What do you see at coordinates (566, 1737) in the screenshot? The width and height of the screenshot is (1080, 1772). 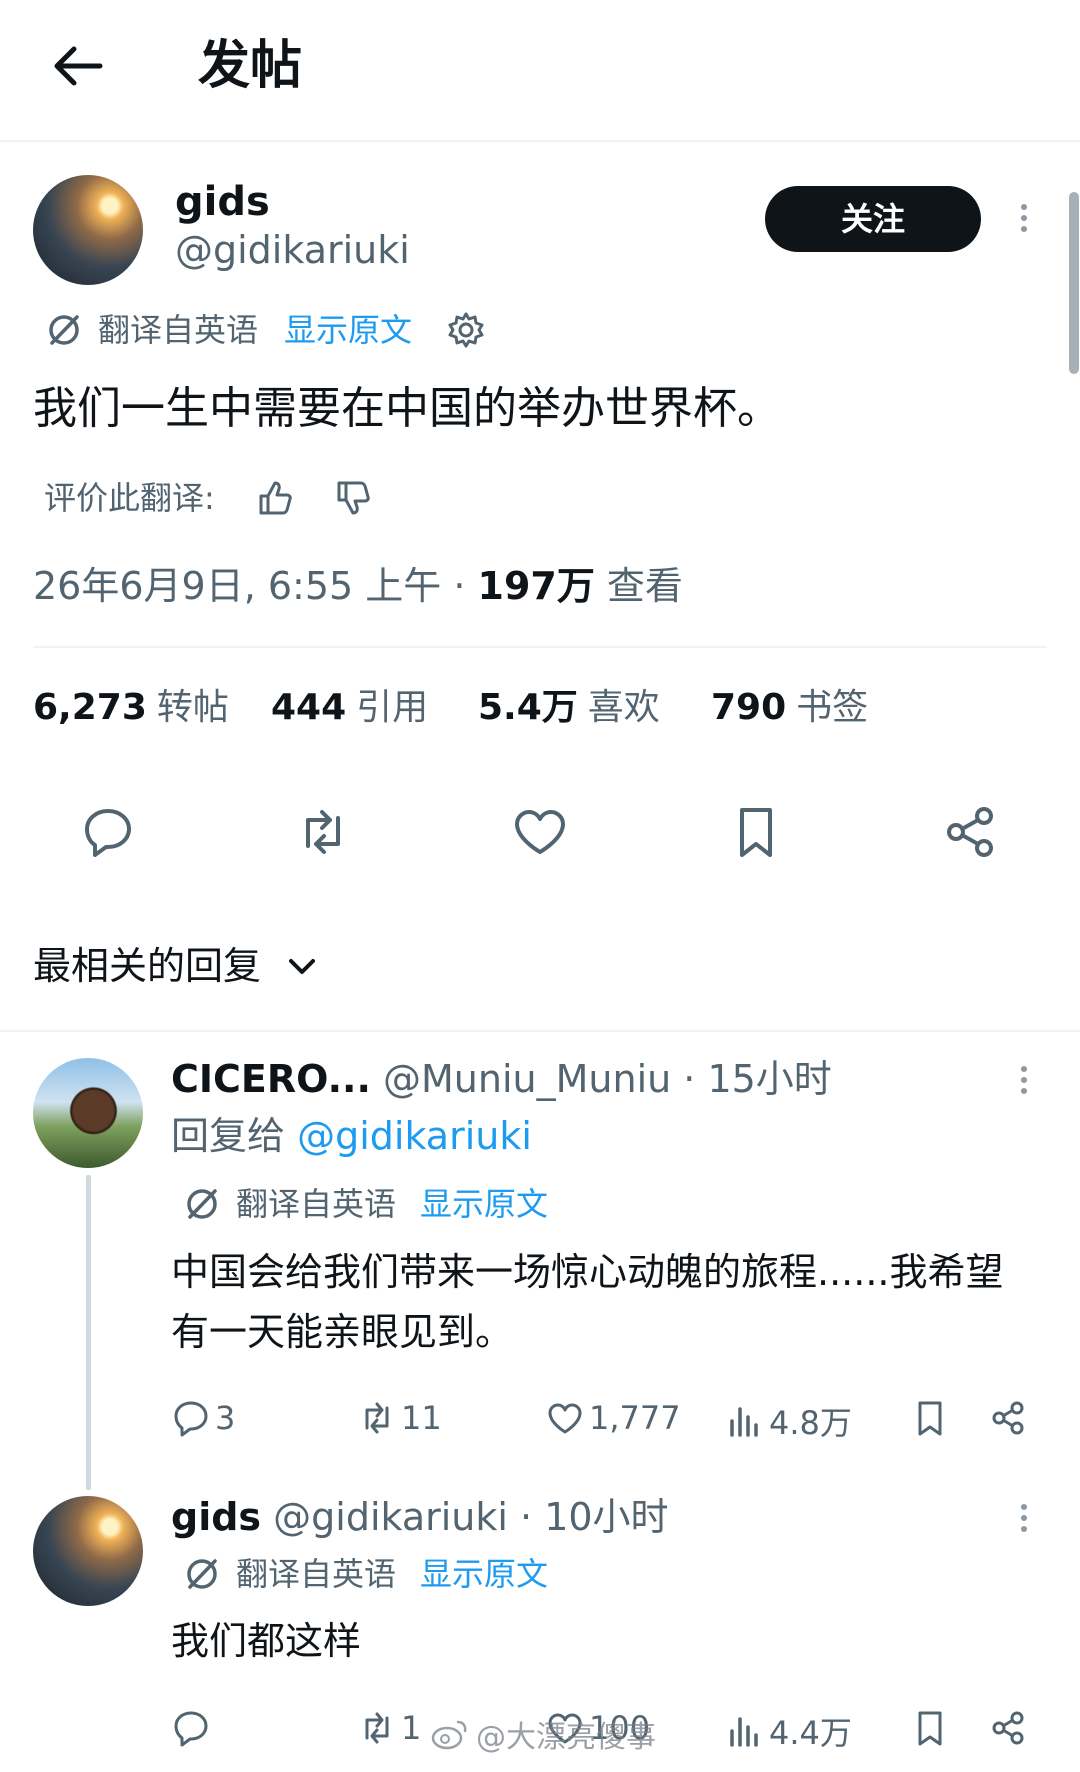 I see `watermark-text: @大漂亮傻事` at bounding box center [566, 1737].